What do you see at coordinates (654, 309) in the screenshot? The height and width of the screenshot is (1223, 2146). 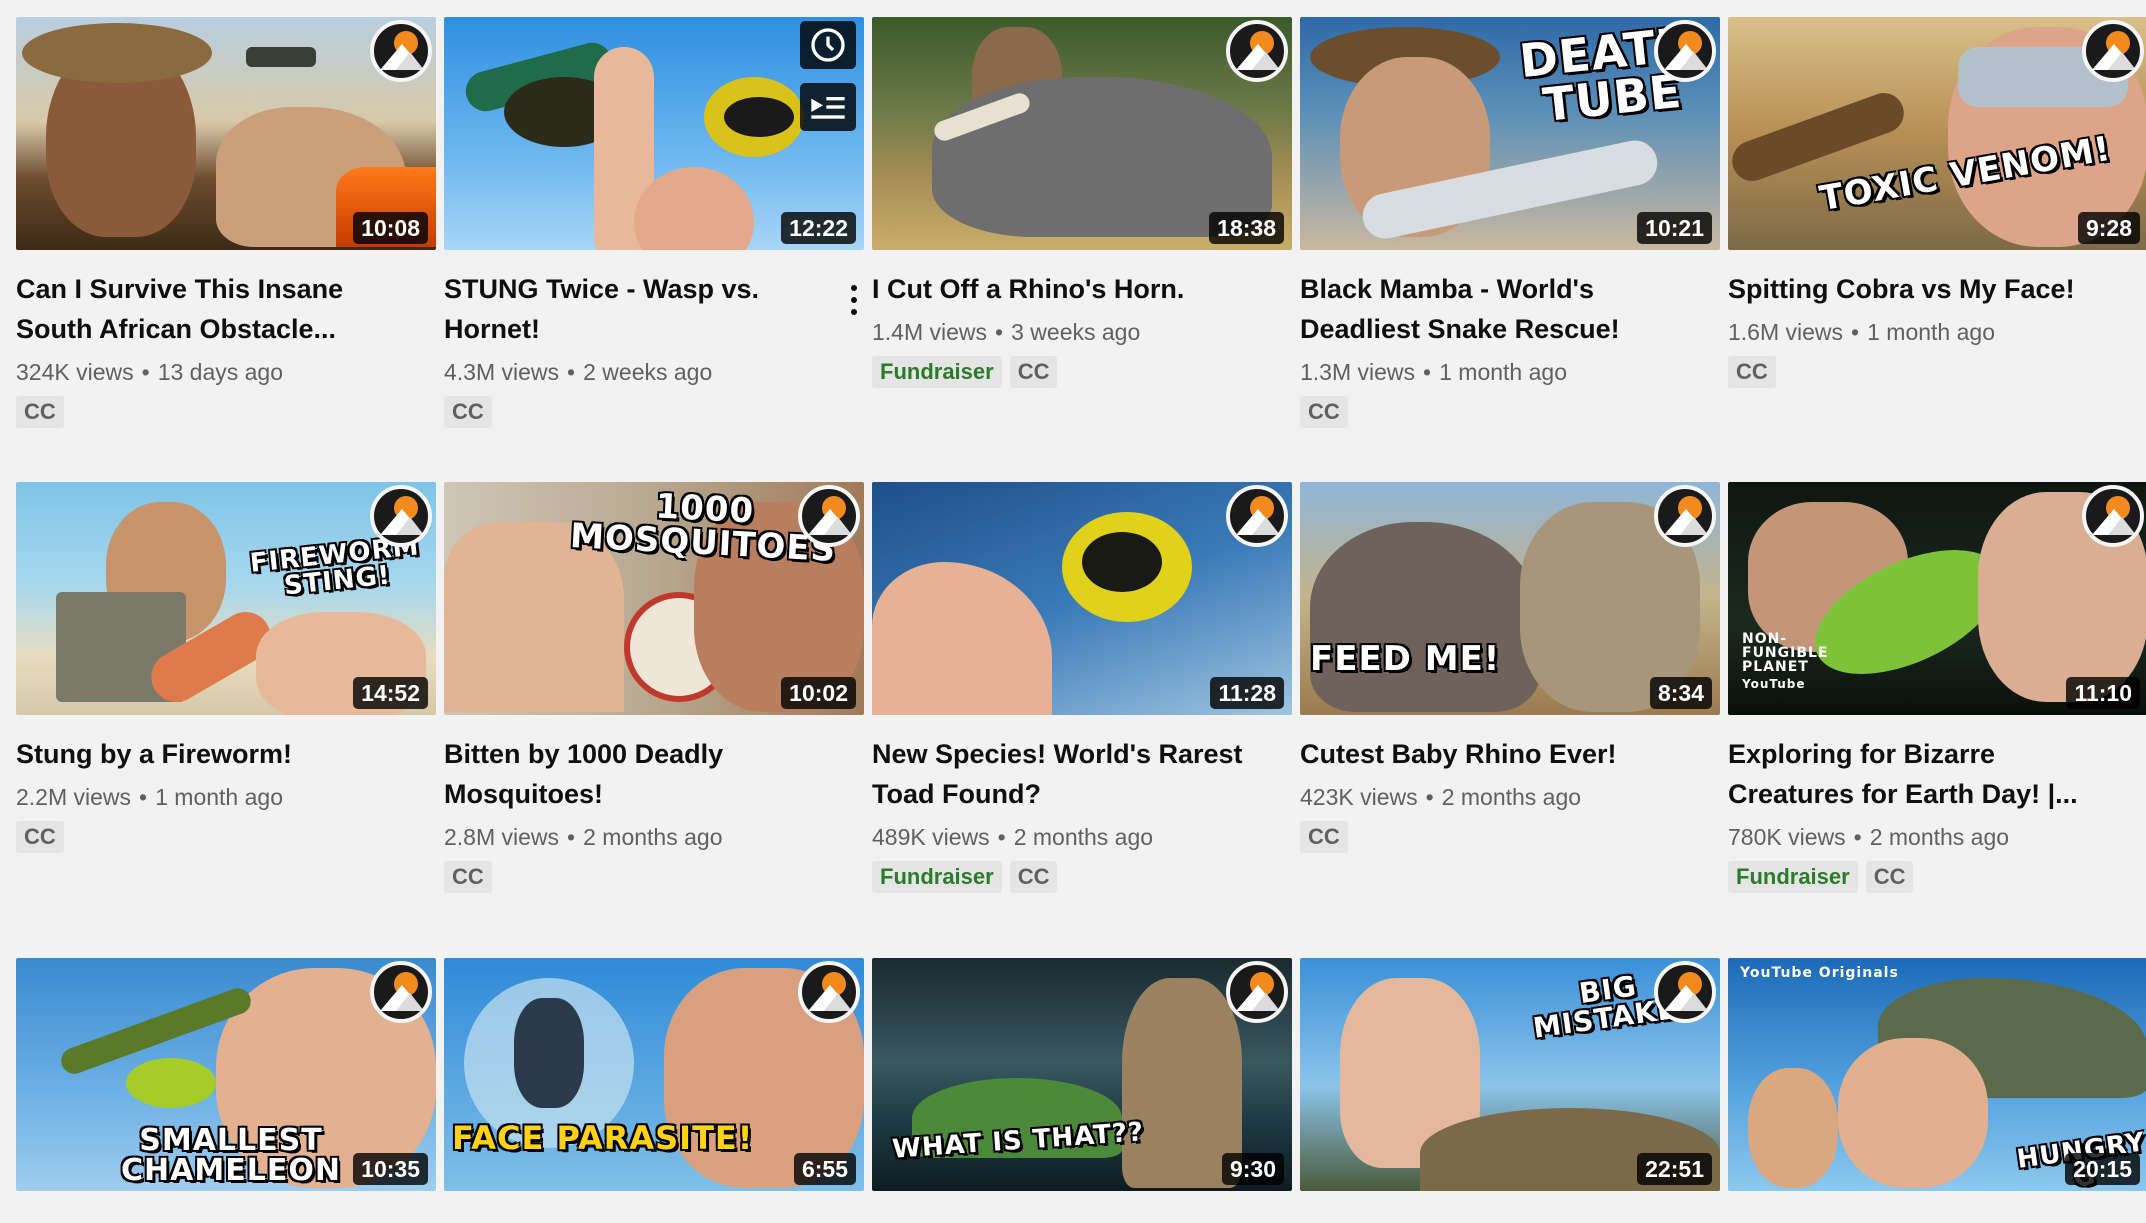 I see `video-title: STUNG Twice - Wasp vs. Hornet!` at bounding box center [654, 309].